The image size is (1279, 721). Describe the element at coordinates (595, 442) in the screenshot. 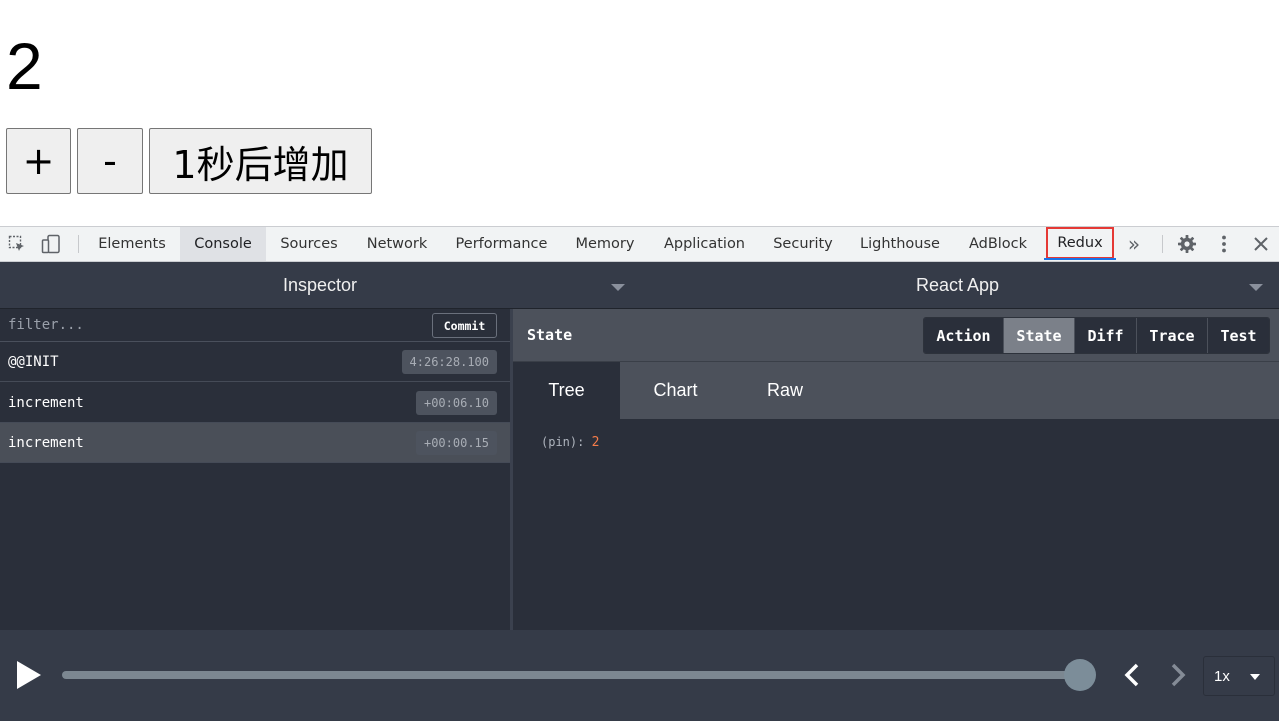

I see `state-tree-value: 2` at that location.